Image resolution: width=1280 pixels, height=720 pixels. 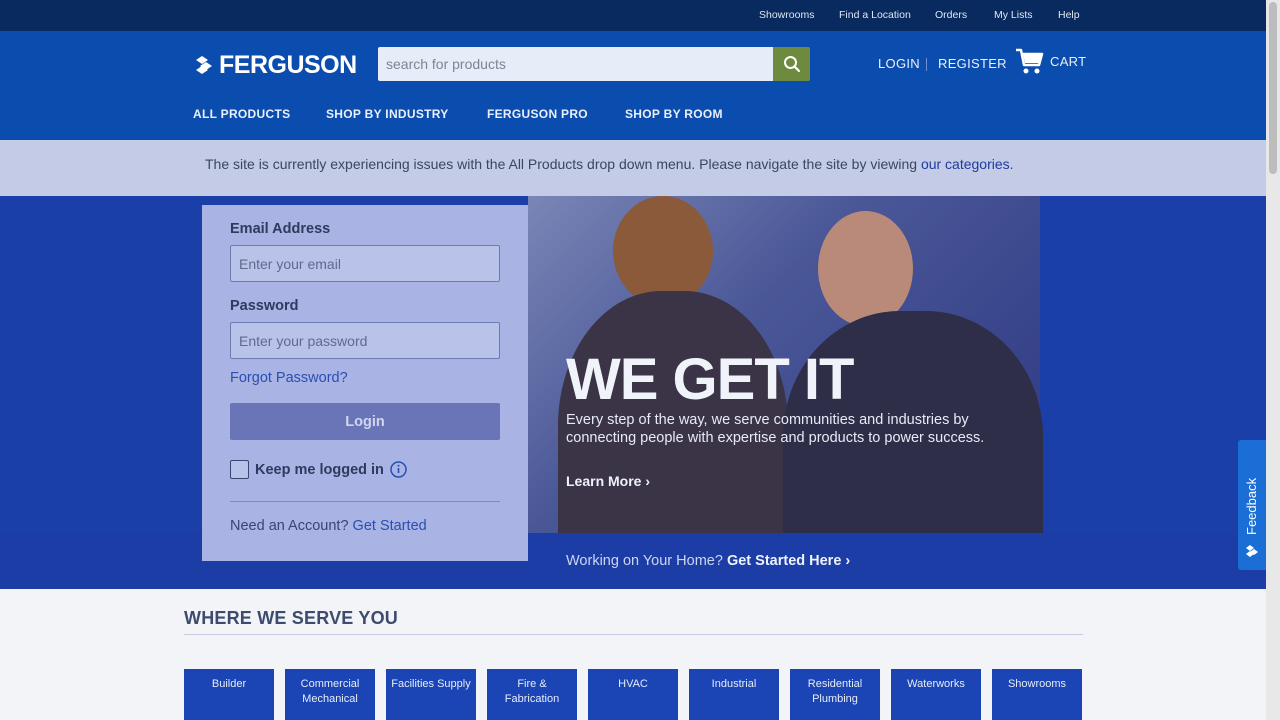 What do you see at coordinates (288, 64) in the screenshot?
I see `logo-text: FERGUSON` at bounding box center [288, 64].